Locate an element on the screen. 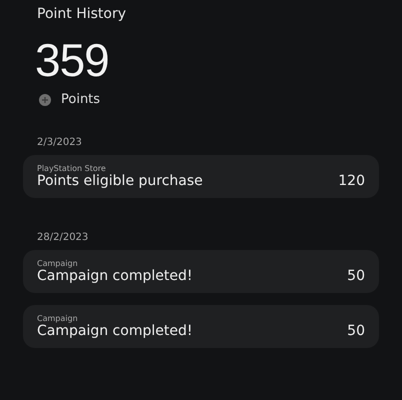 Image resolution: width=402 pixels, height=400 pixels. date-heading: 2/3/2023 is located at coordinates (60, 142).